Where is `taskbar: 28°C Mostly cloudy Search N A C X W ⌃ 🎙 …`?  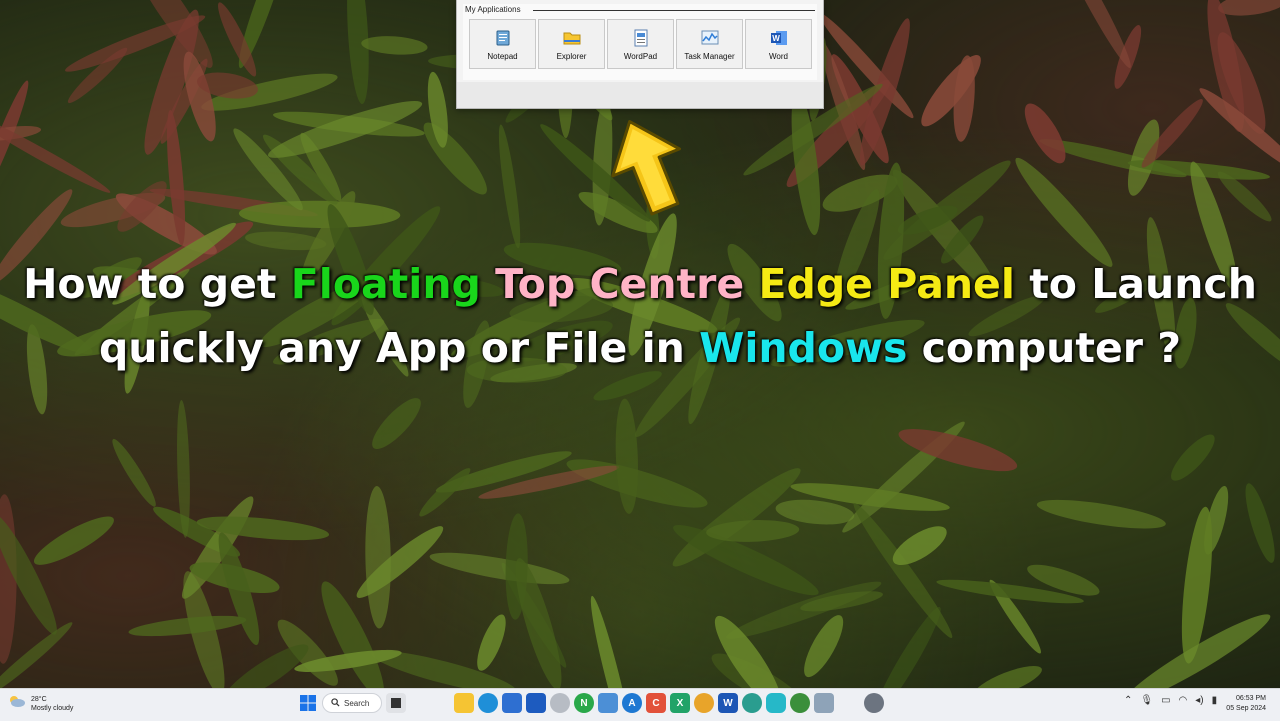 taskbar: 28°C Mostly cloudy Search N A C X W ⌃ 🎙 … is located at coordinates (640, 704).